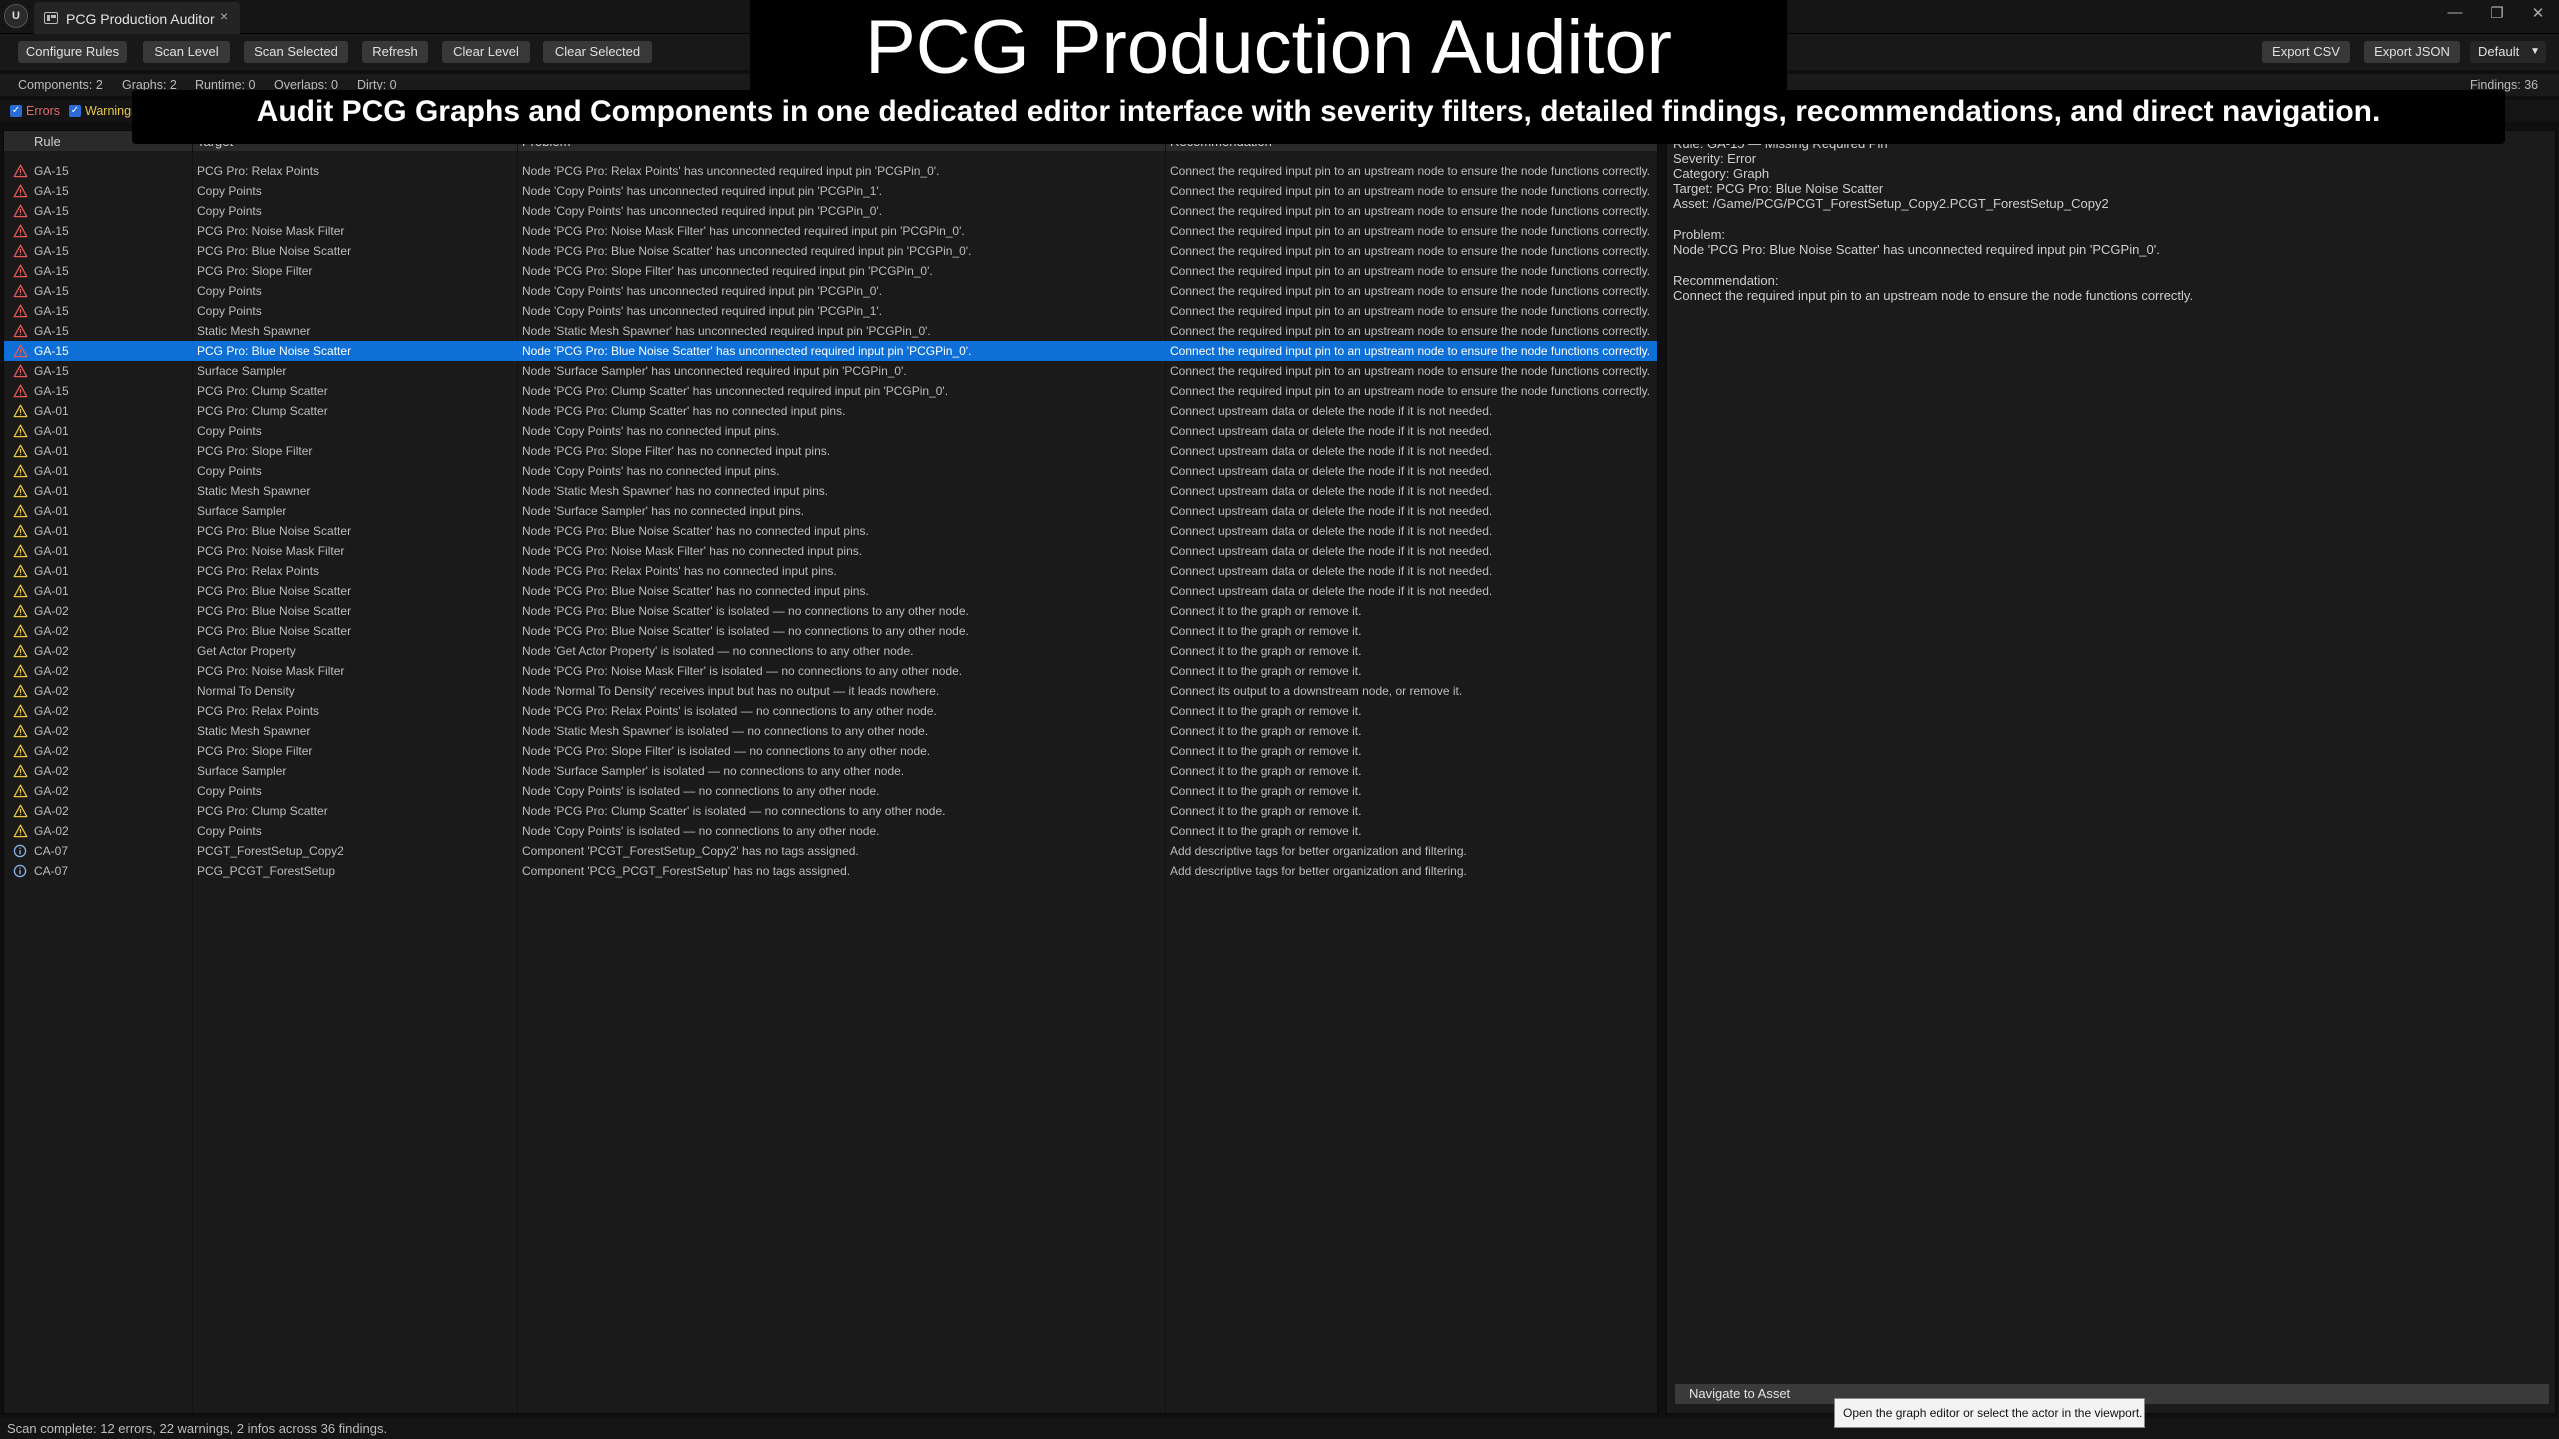 The height and width of the screenshot is (1439, 2559). Describe the element at coordinates (242, 511) in the screenshot. I see `target-cell: Surface Sampler` at that location.